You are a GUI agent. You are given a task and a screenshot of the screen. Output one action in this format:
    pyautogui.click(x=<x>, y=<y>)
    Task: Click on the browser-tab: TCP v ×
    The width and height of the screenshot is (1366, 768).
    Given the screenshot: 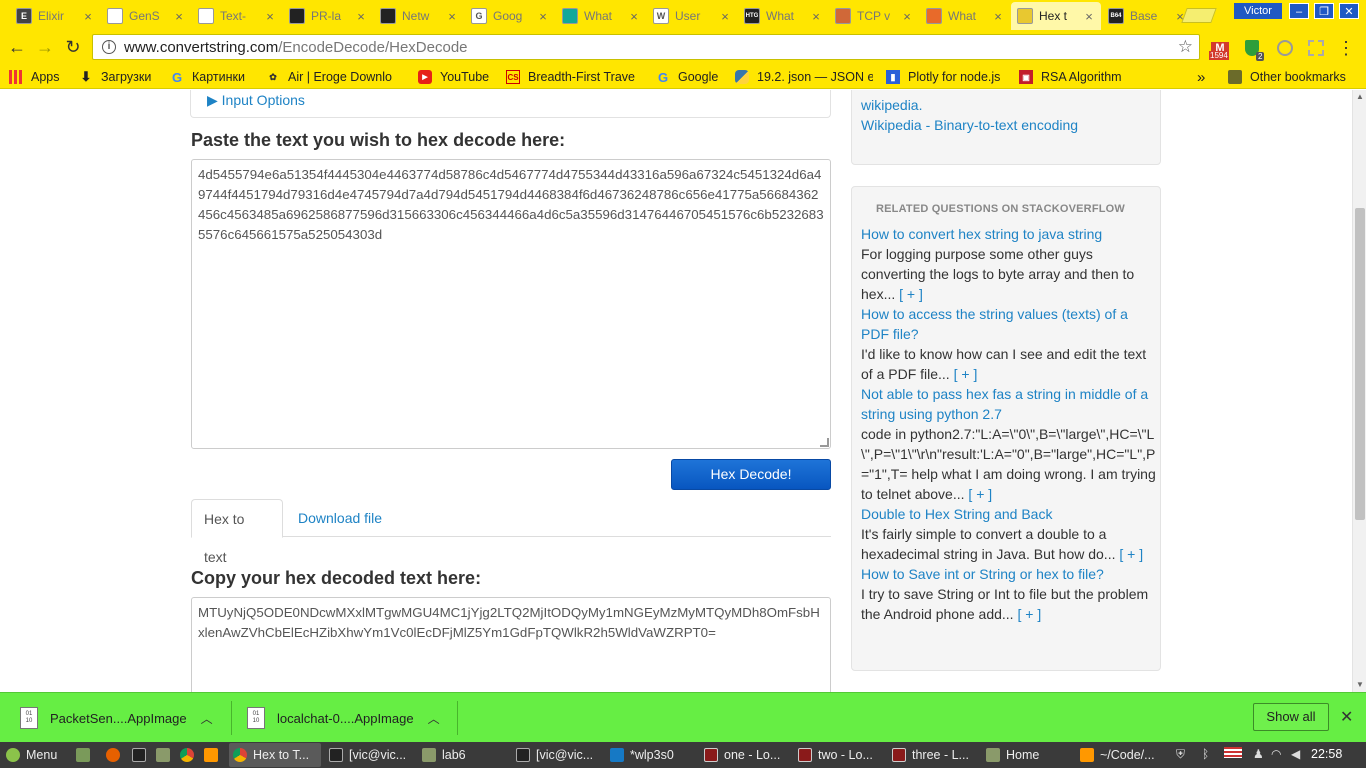 What is the action you would take?
    pyautogui.click(x=874, y=16)
    